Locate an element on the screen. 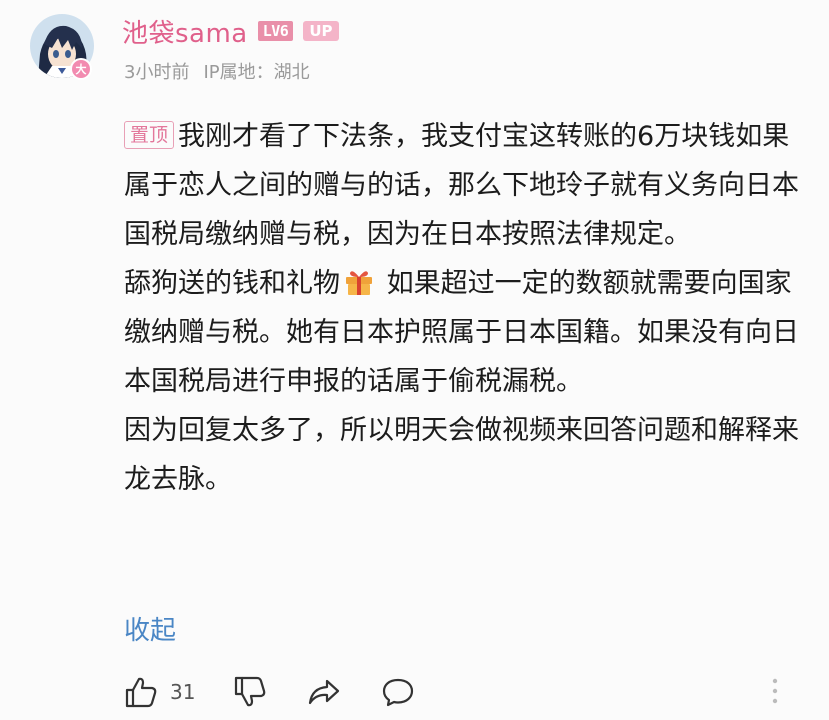 Image resolution: width=829 pixels, height=720 pixels. ip-location: IP属地：湖北 is located at coordinates (256, 72).